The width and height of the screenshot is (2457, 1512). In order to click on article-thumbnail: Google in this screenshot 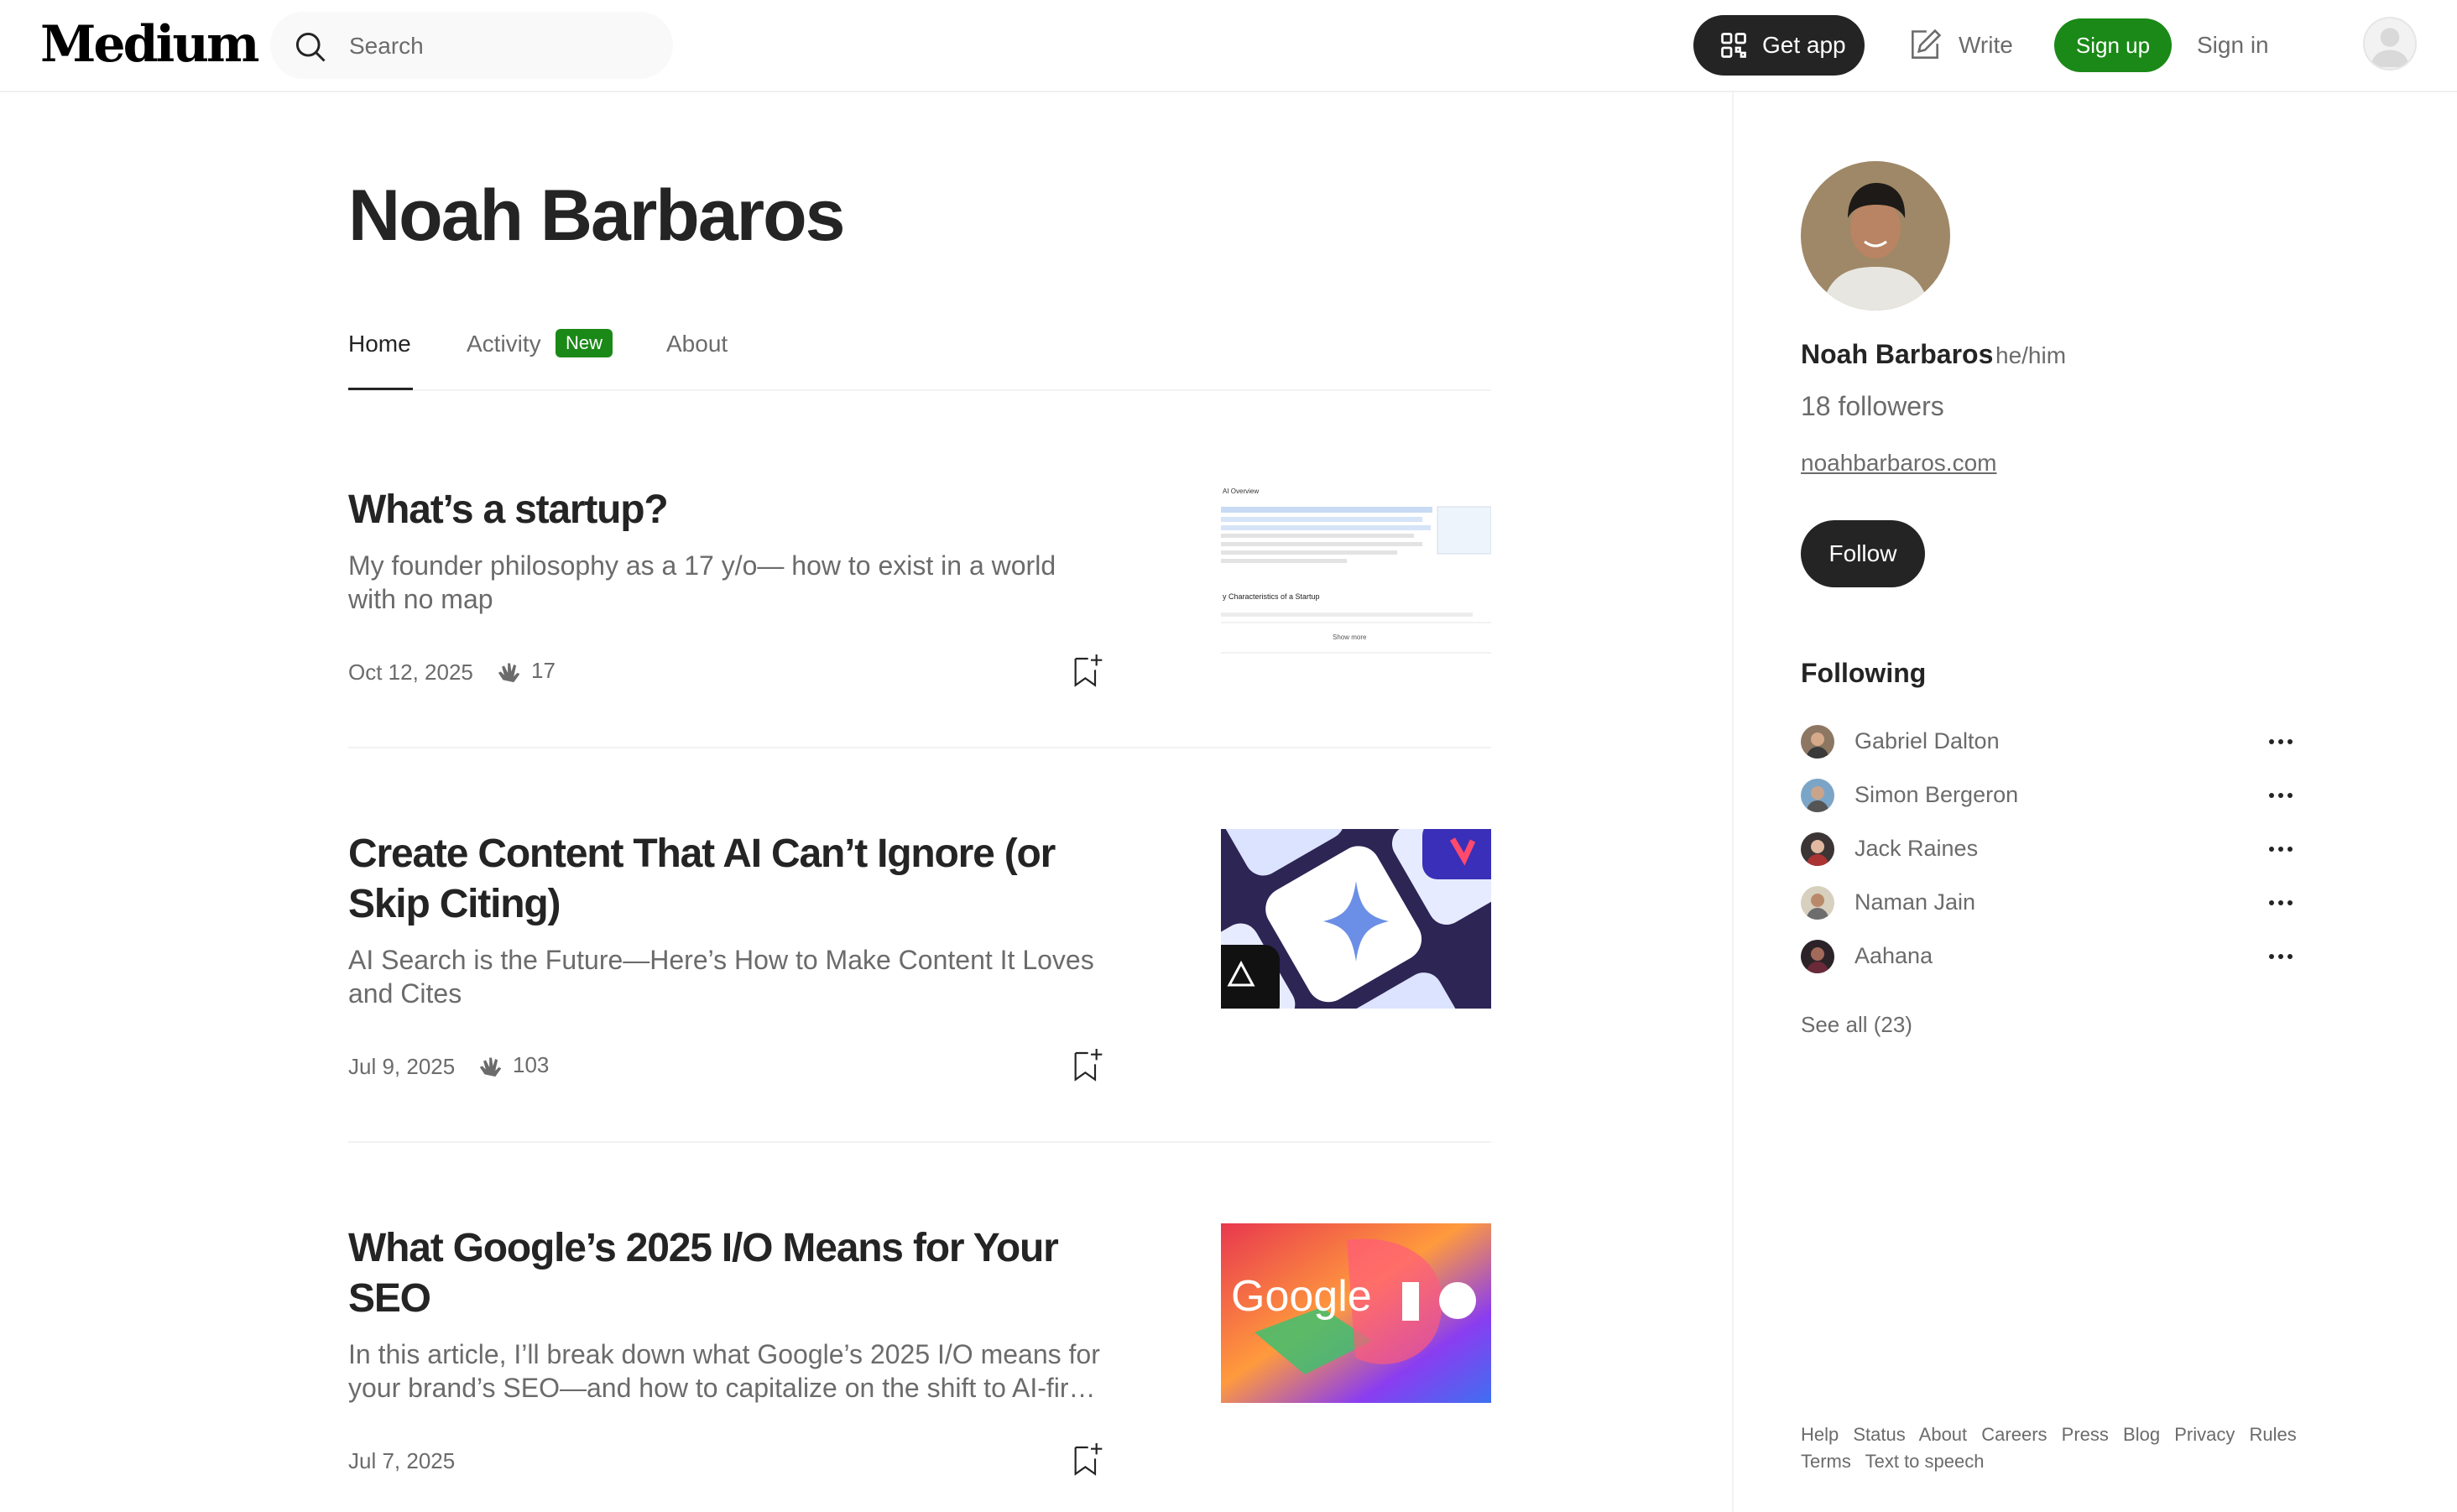, I will do `click(1356, 1313)`.